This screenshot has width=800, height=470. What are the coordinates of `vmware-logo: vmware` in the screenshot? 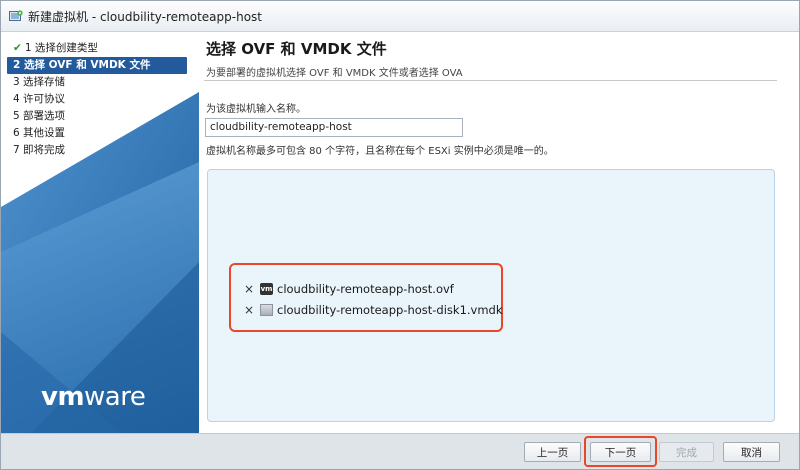 It's located at (93, 397).